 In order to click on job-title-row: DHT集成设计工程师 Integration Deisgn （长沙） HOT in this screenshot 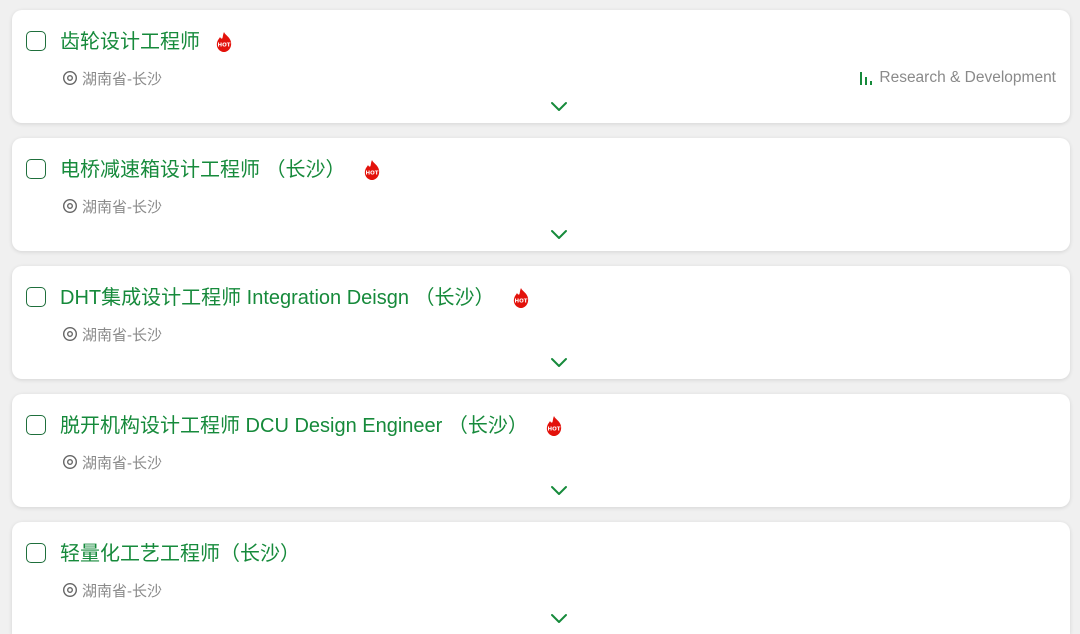, I will do `click(295, 298)`.